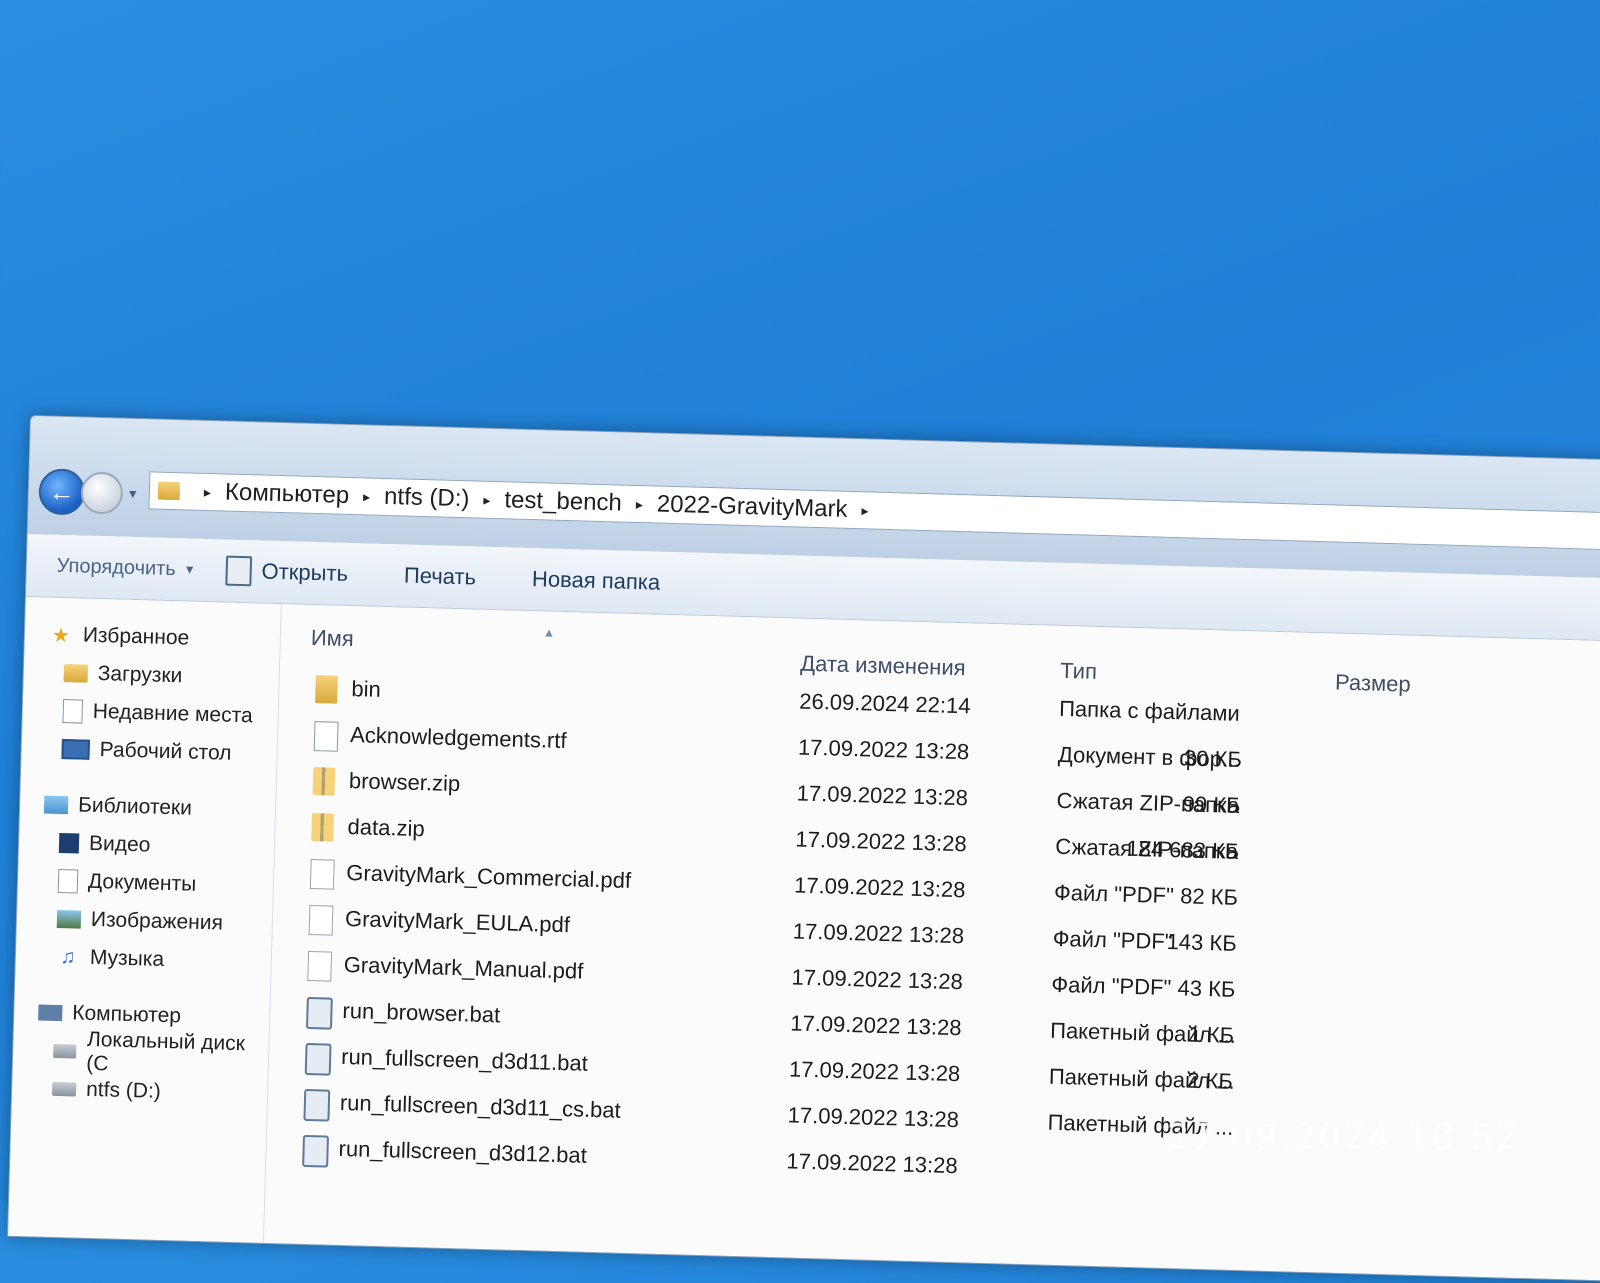 Image resolution: width=1600 pixels, height=1283 pixels. Describe the element at coordinates (463, 1151) in the screenshot. I see `file-name: run_fullscreen_d3d12.bat` at that location.